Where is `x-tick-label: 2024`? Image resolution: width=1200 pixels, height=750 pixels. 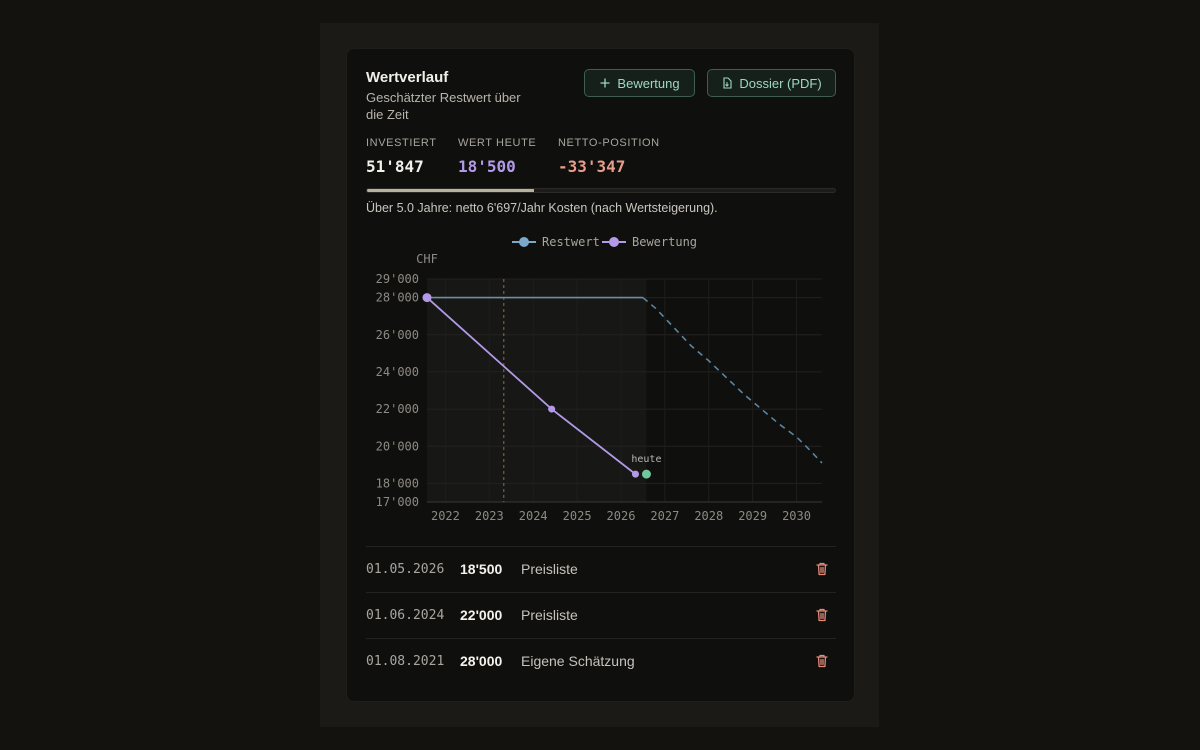 x-tick-label: 2024 is located at coordinates (533, 516).